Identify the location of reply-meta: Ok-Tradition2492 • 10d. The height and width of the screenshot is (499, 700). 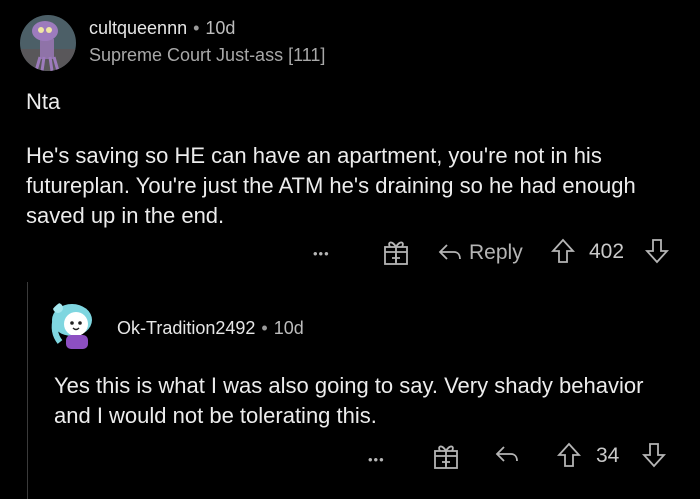
(210, 328).